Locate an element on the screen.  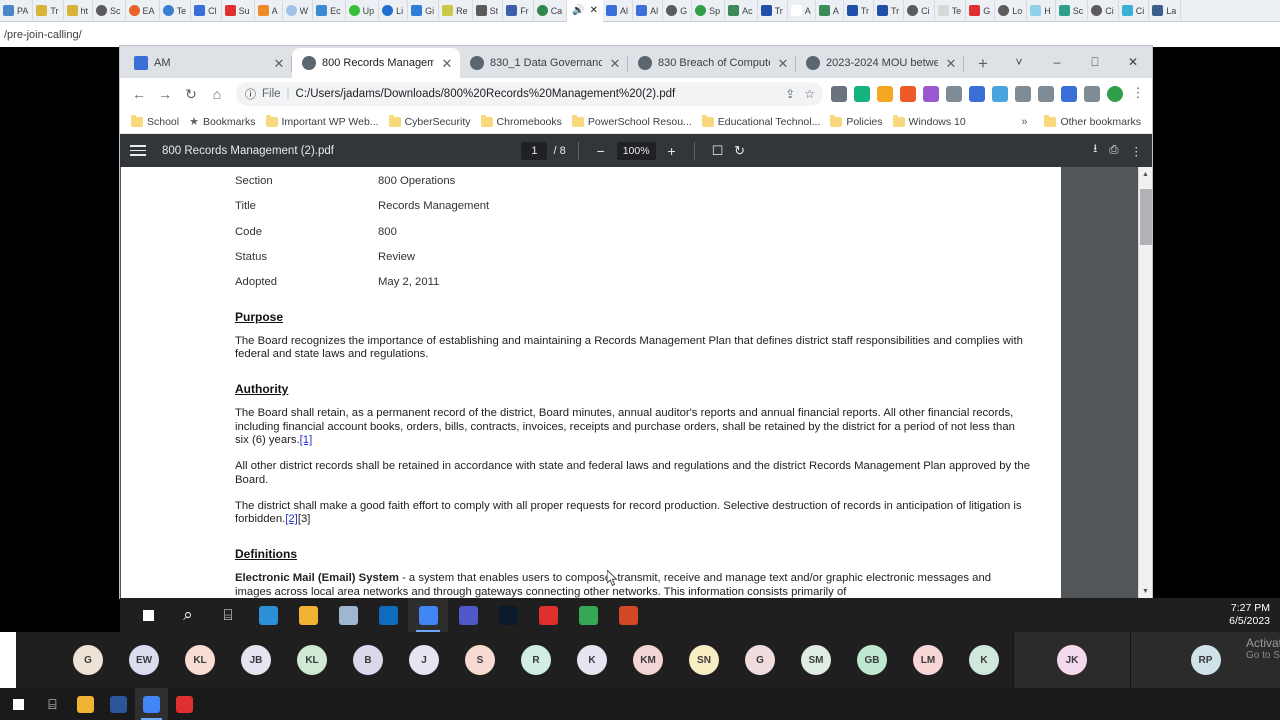
new-tab-button: + is located at coordinates (983, 64).